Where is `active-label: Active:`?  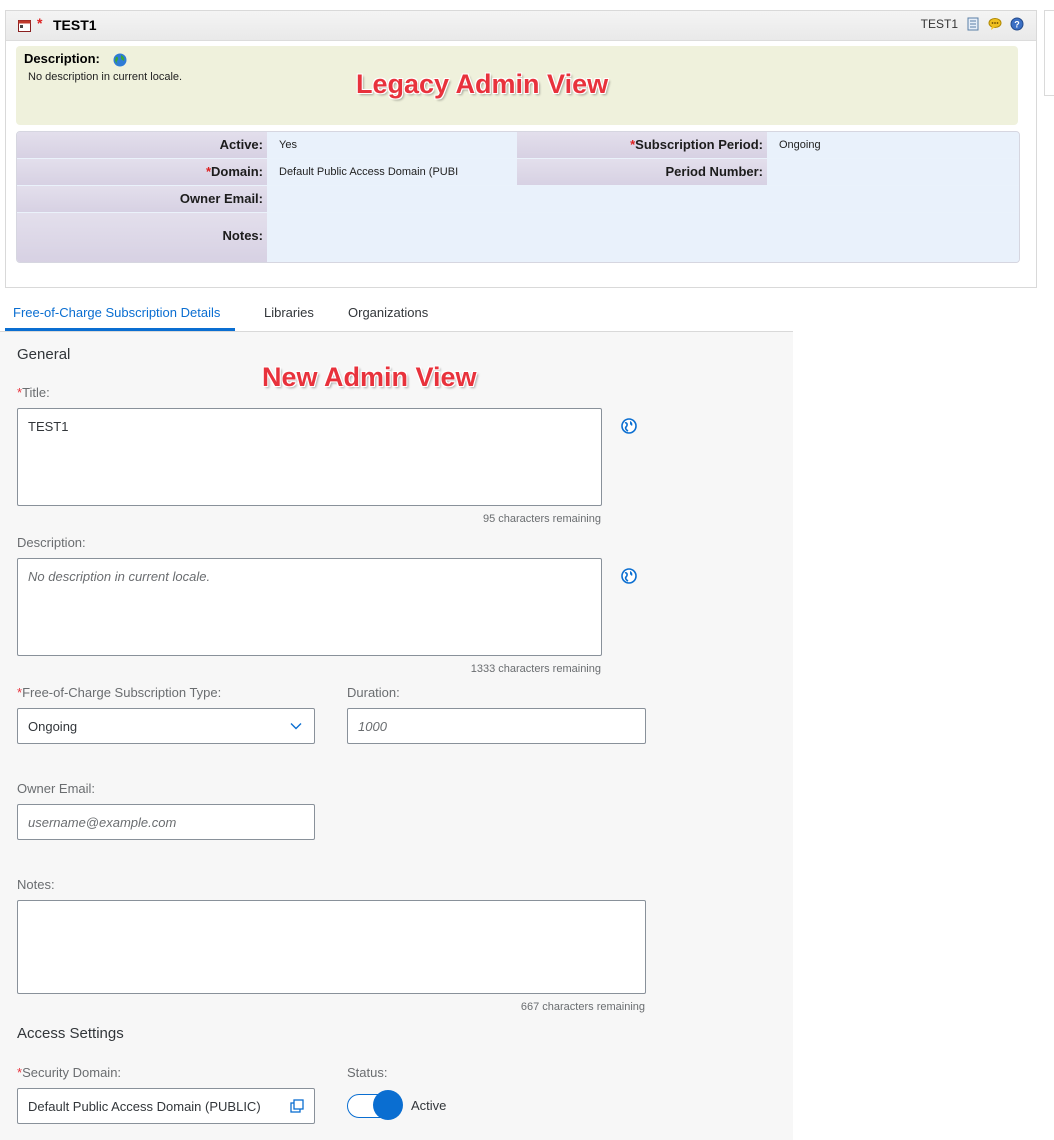
active-label: Active: is located at coordinates (142, 145).